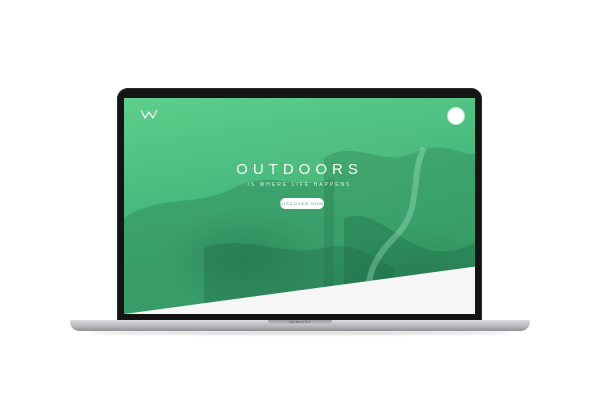 The height and width of the screenshot is (415, 600). Describe the element at coordinates (456, 116) in the screenshot. I see `menu-circle-icon` at that location.